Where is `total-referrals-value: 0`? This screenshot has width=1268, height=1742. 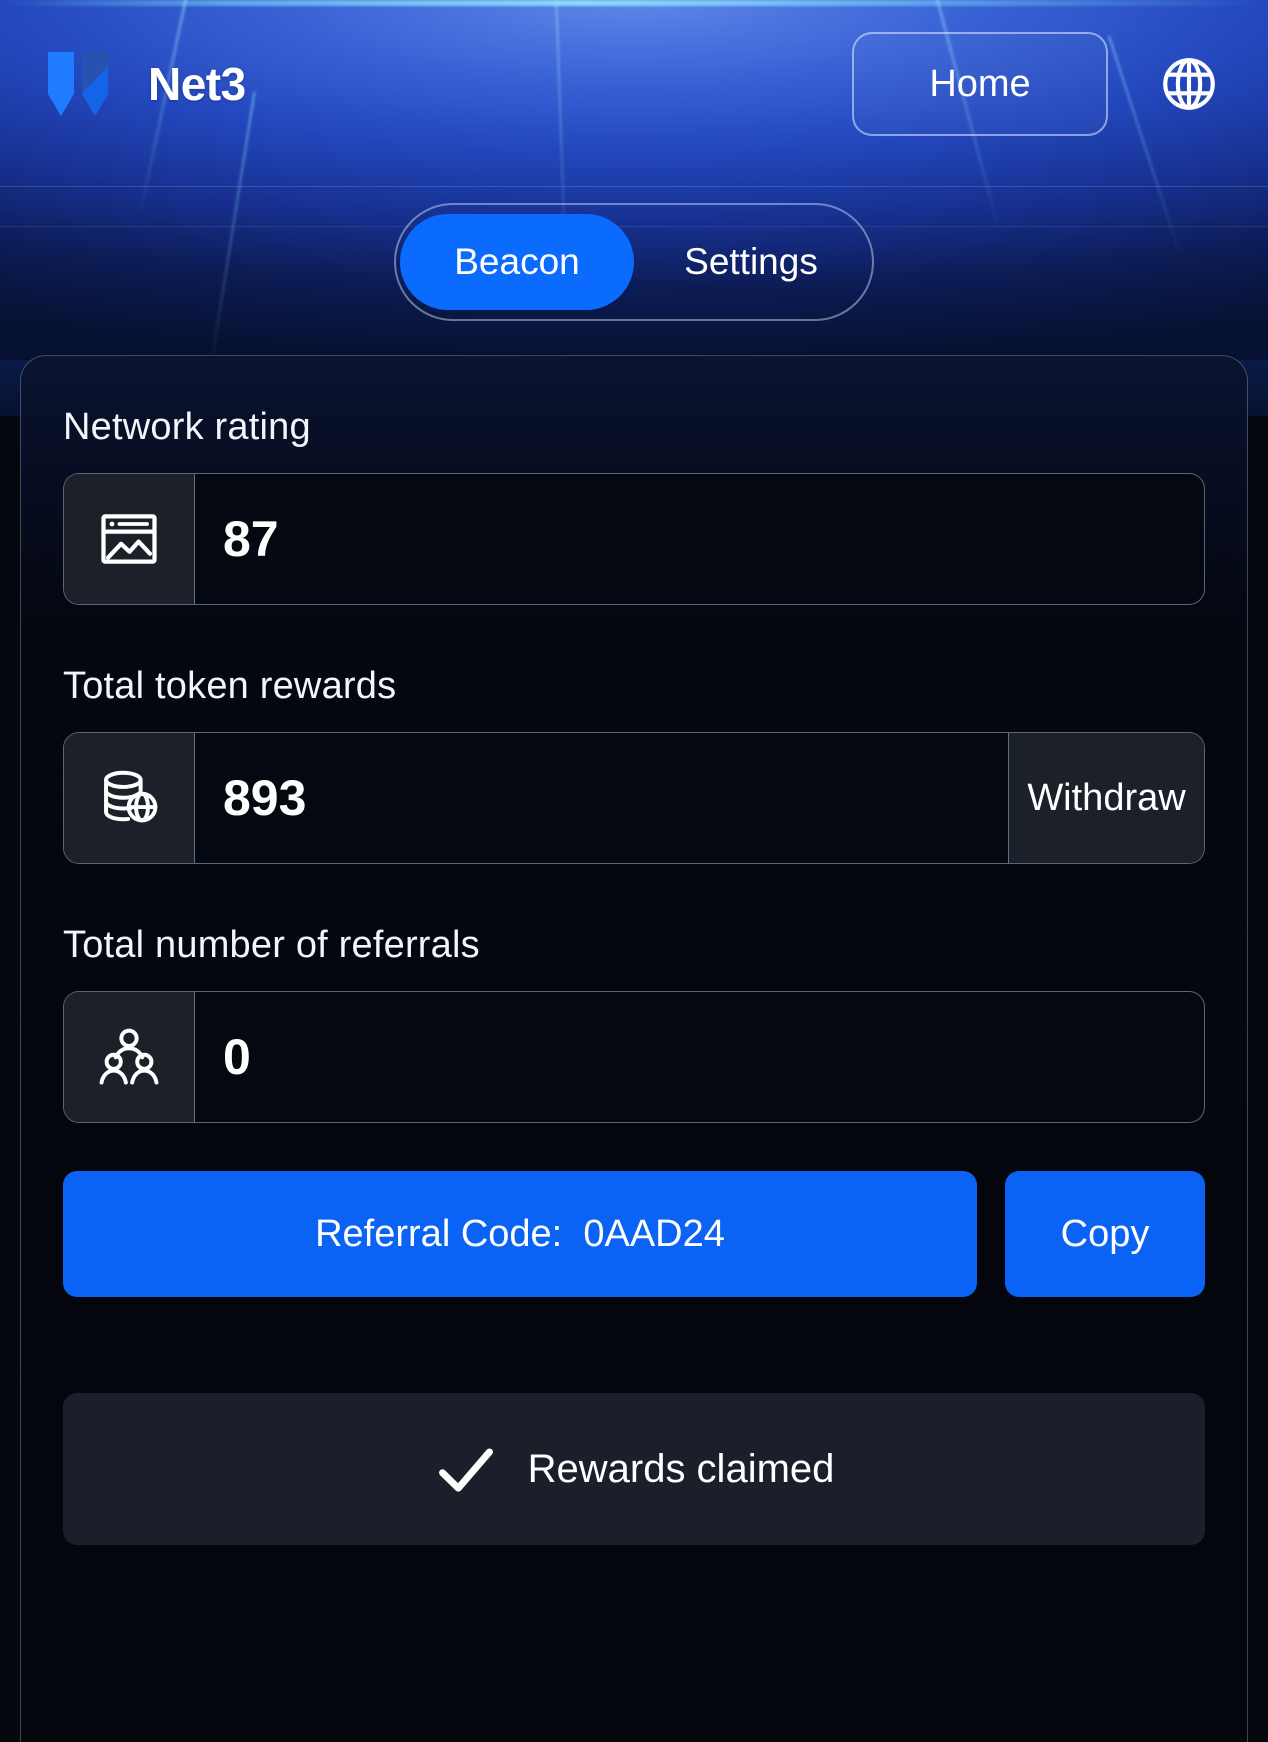 total-referrals-value: 0 is located at coordinates (237, 1057).